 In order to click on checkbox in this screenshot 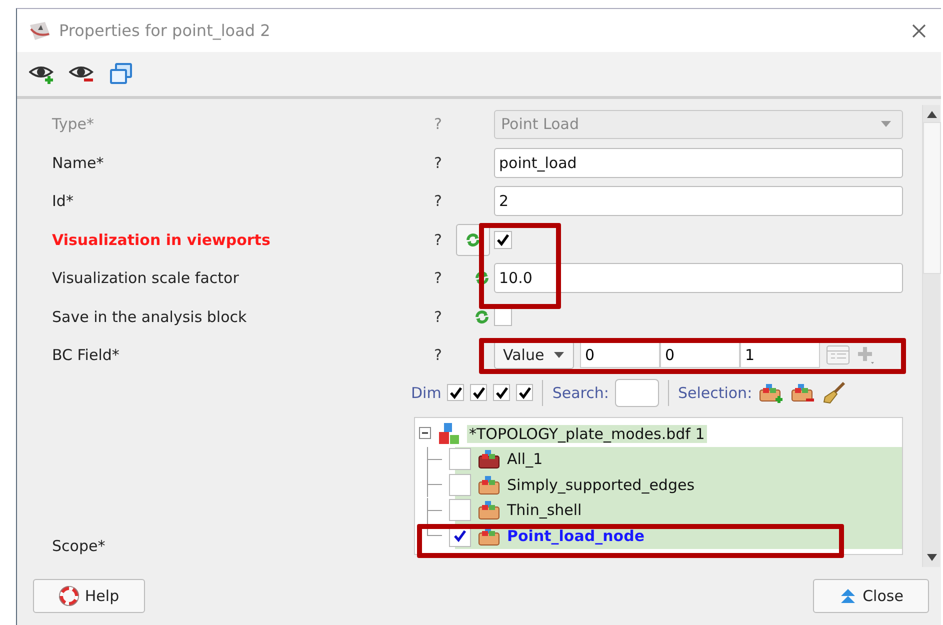, I will do `click(503, 239)`.